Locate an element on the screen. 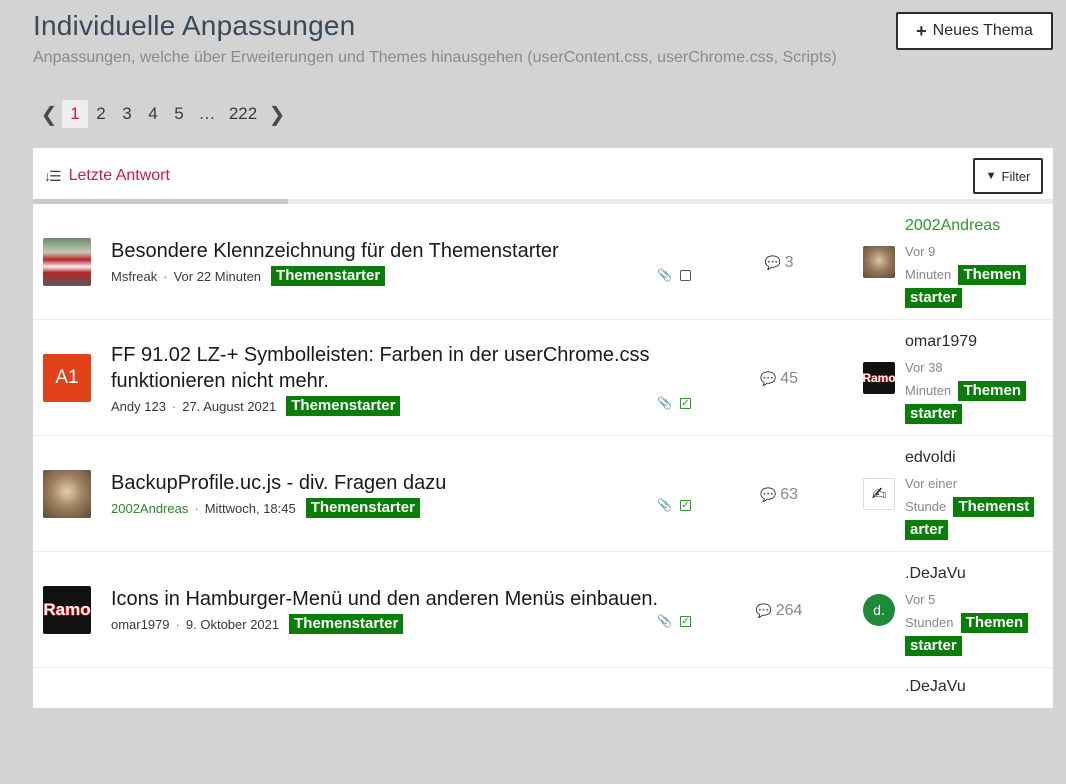  thread-time: 27. August 2021 is located at coordinates (229, 406).